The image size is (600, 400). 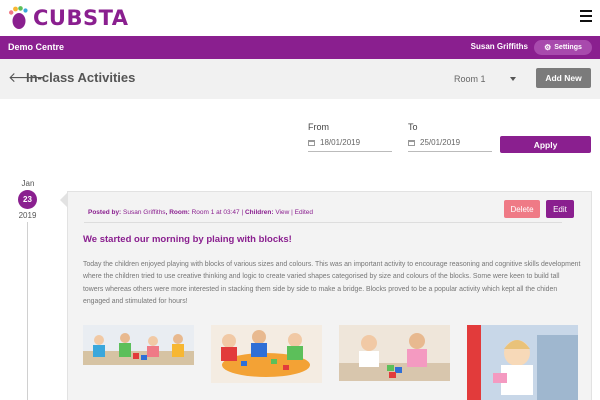 What do you see at coordinates (144, 212) in the screenshot?
I see `posted-by-name: Susan Griffiths` at bounding box center [144, 212].